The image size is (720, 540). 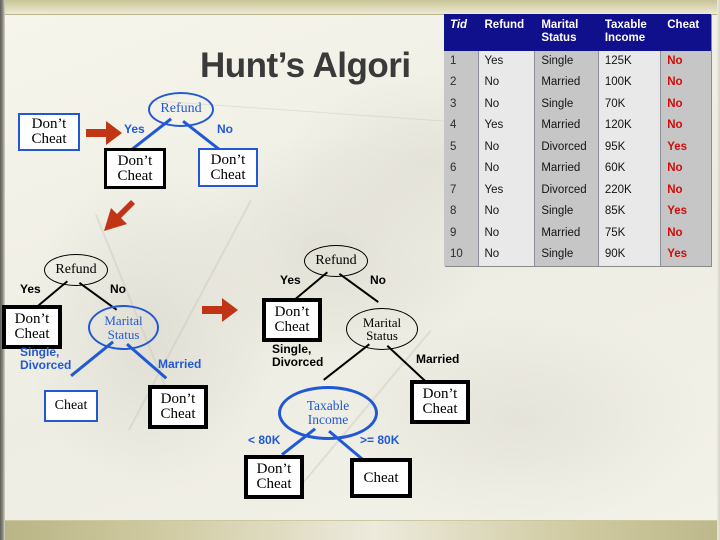 What do you see at coordinates (178, 407) in the screenshot?
I see `tree2-leaf-married: Don’t Cheat` at bounding box center [178, 407].